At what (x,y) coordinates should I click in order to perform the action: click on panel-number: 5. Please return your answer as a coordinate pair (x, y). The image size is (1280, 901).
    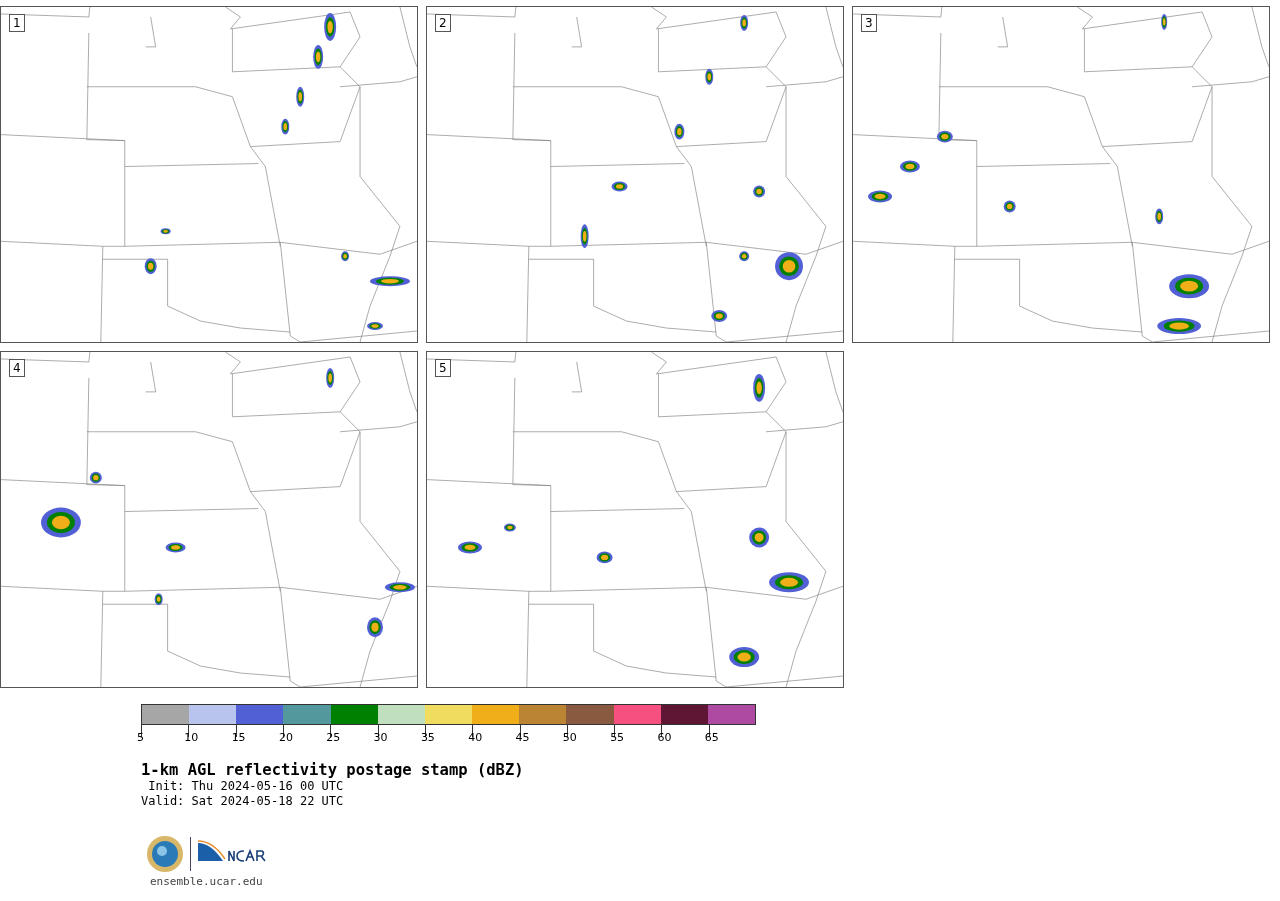
    Looking at the image, I should click on (443, 368).